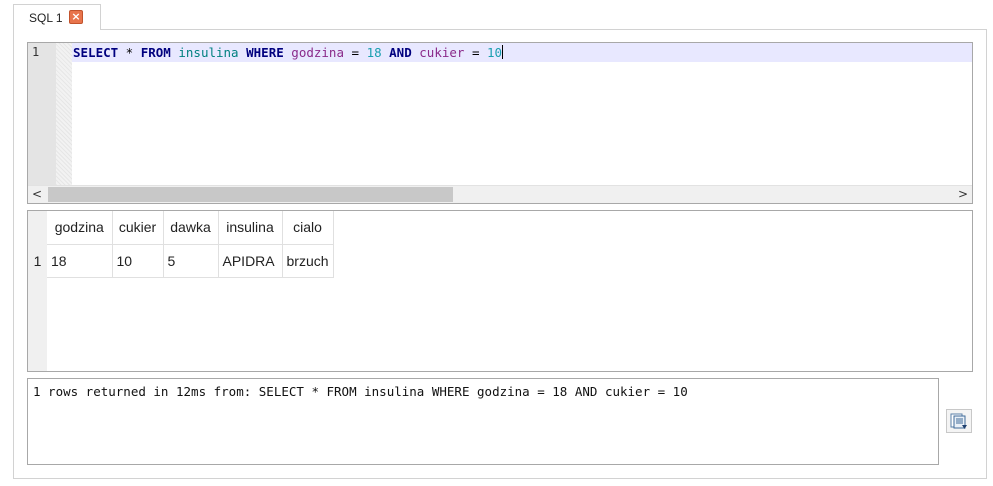 This screenshot has width=993, height=486. I want to click on column-header-godzina: godzina, so click(80, 228).